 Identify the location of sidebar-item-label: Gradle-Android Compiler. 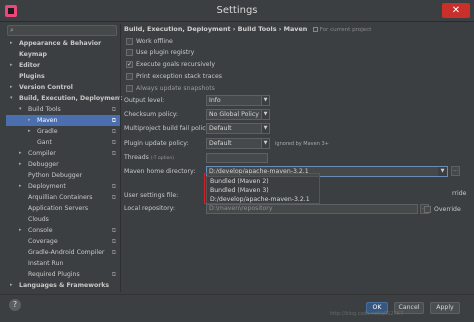
(66, 252).